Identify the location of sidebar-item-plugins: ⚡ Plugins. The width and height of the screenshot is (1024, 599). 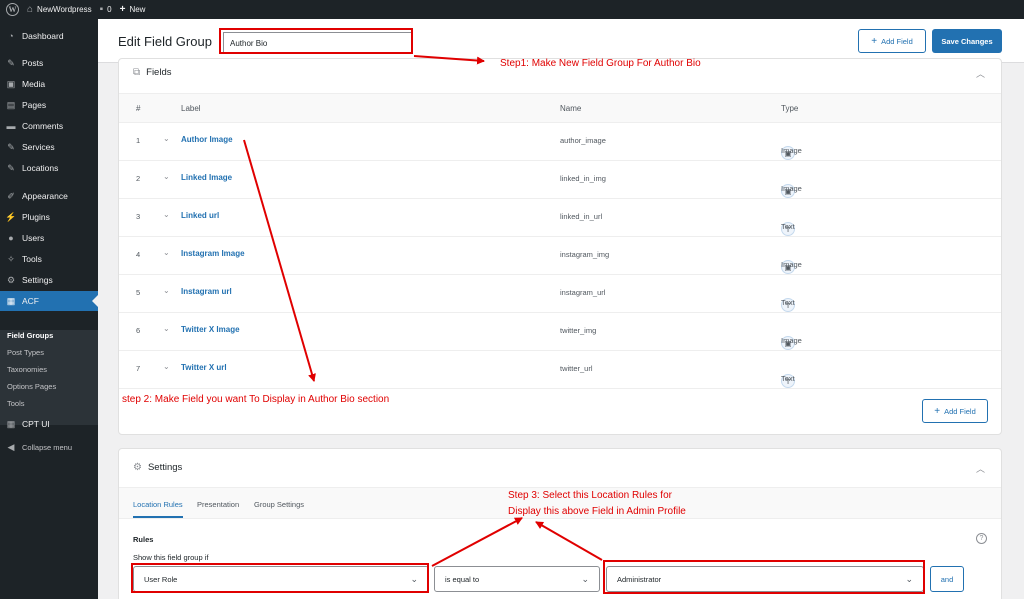
(49, 217).